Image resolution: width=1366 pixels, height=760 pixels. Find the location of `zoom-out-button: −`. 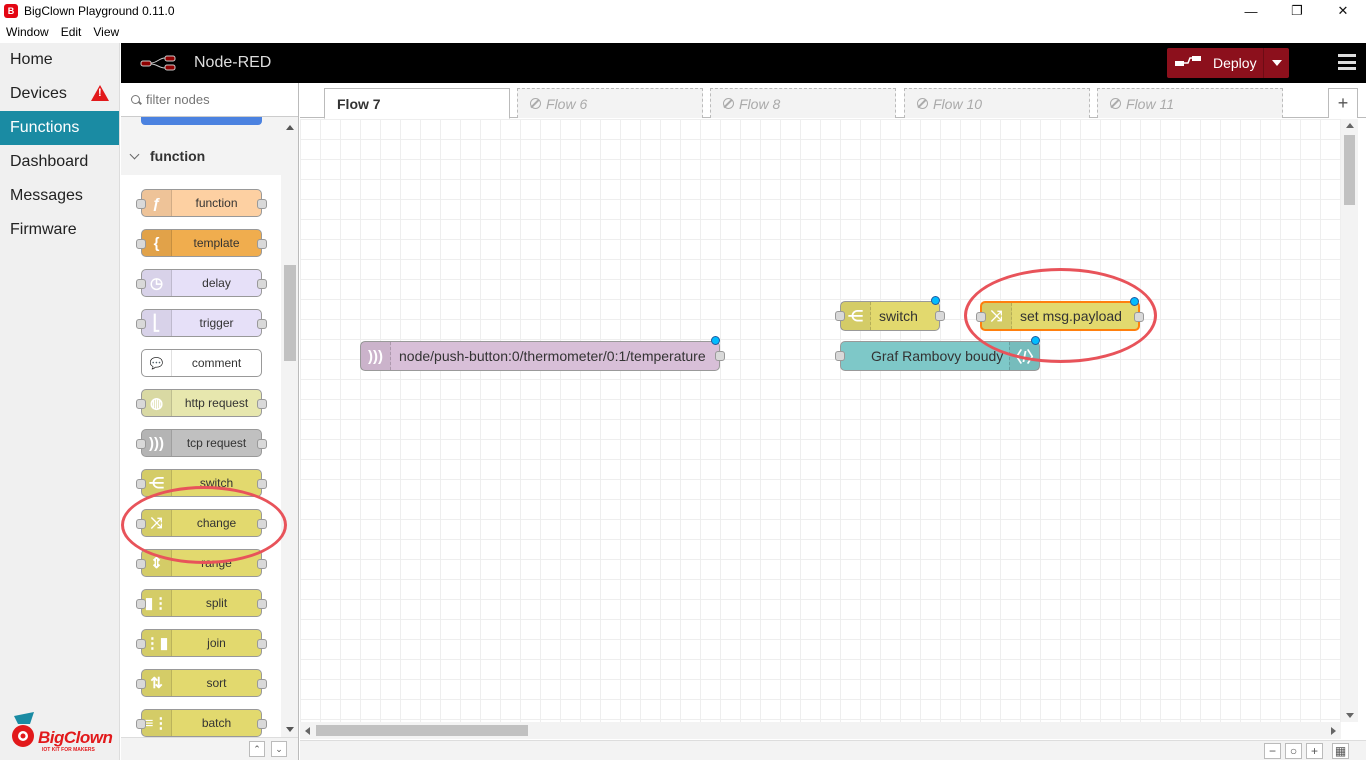

zoom-out-button: − is located at coordinates (1272, 751).